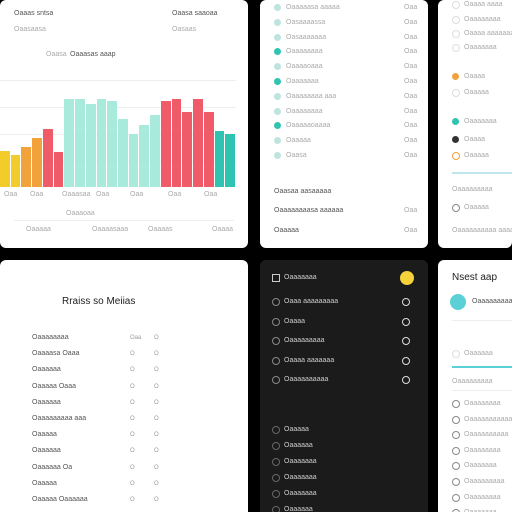  Describe the element at coordinates (184, 30) in the screenshot. I see `chart-sub-right: Oasaas` at that location.